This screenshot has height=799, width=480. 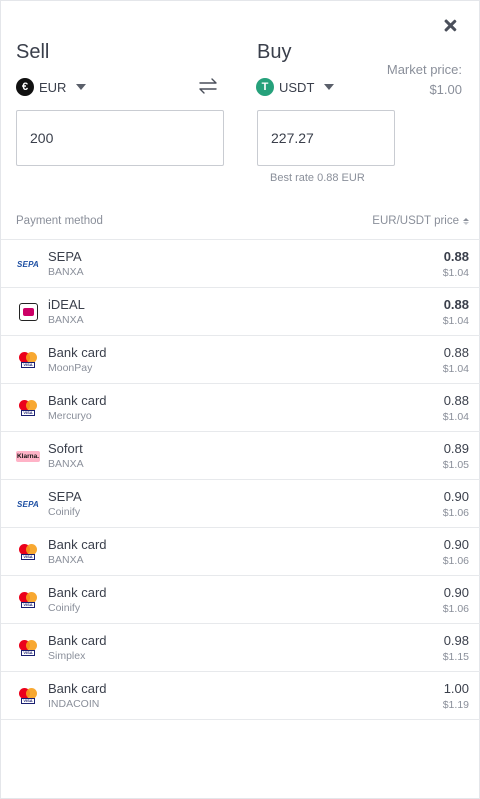 What do you see at coordinates (66, 304) in the screenshot?
I see `payment-method-name: iDEAL` at bounding box center [66, 304].